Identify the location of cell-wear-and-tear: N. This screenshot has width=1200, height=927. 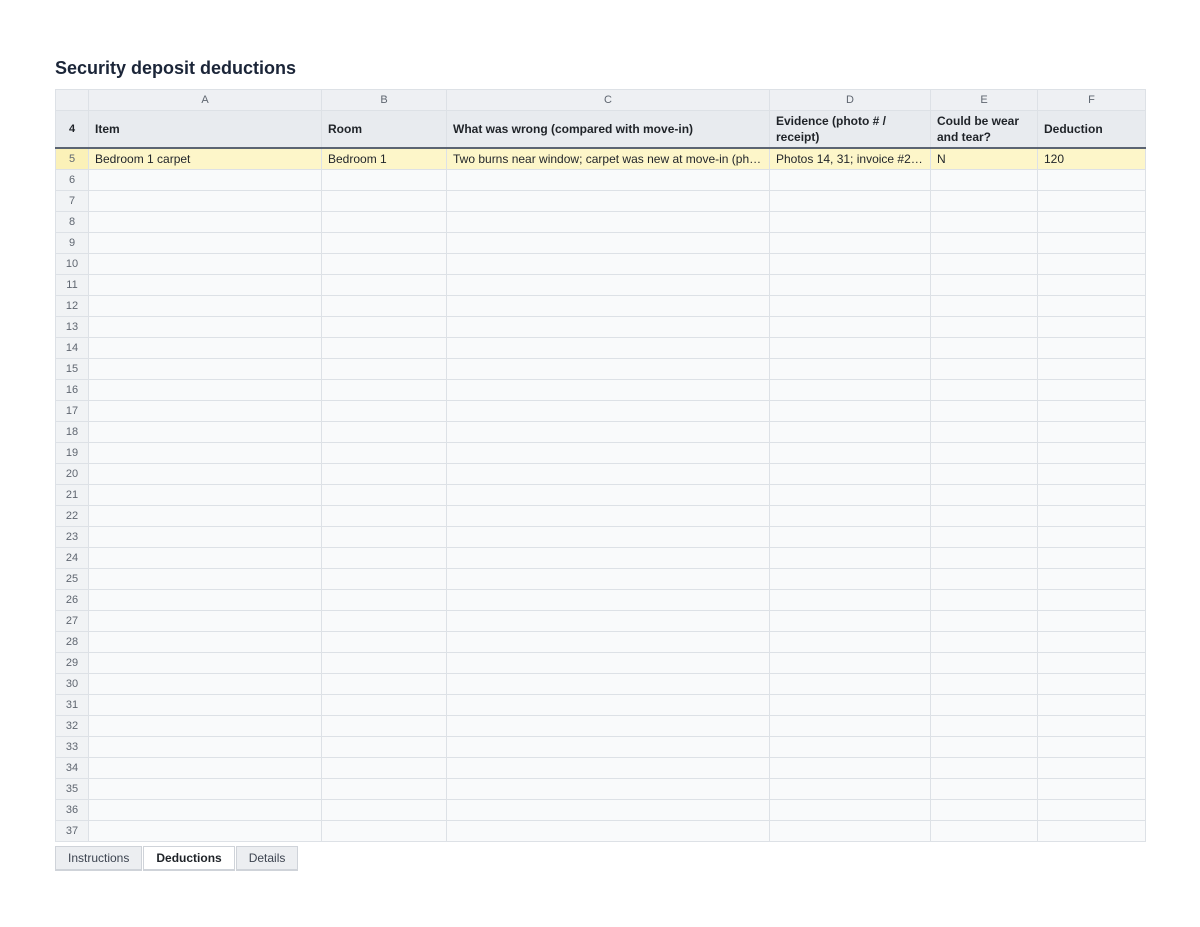
(984, 158).